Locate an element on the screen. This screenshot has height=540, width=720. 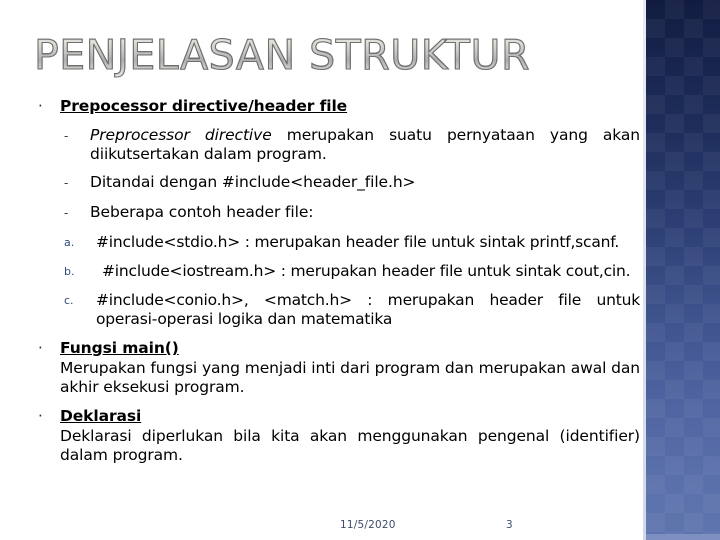
slide-accent-bar-pattern is located at coordinates (683, 270).